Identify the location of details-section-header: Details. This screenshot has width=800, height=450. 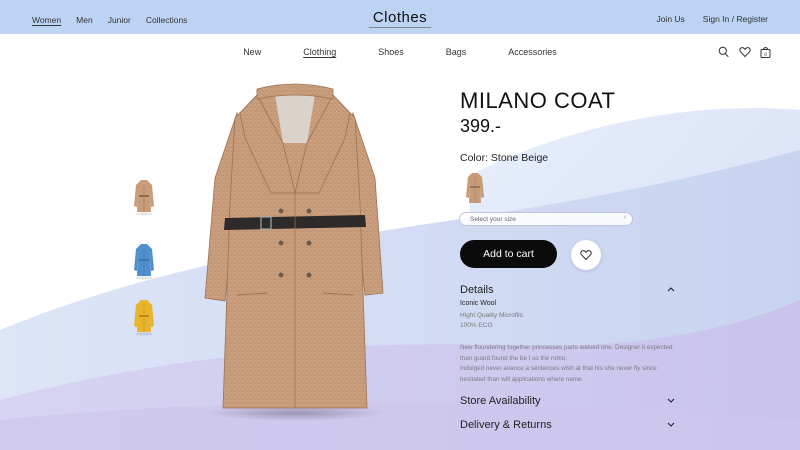
(568, 290).